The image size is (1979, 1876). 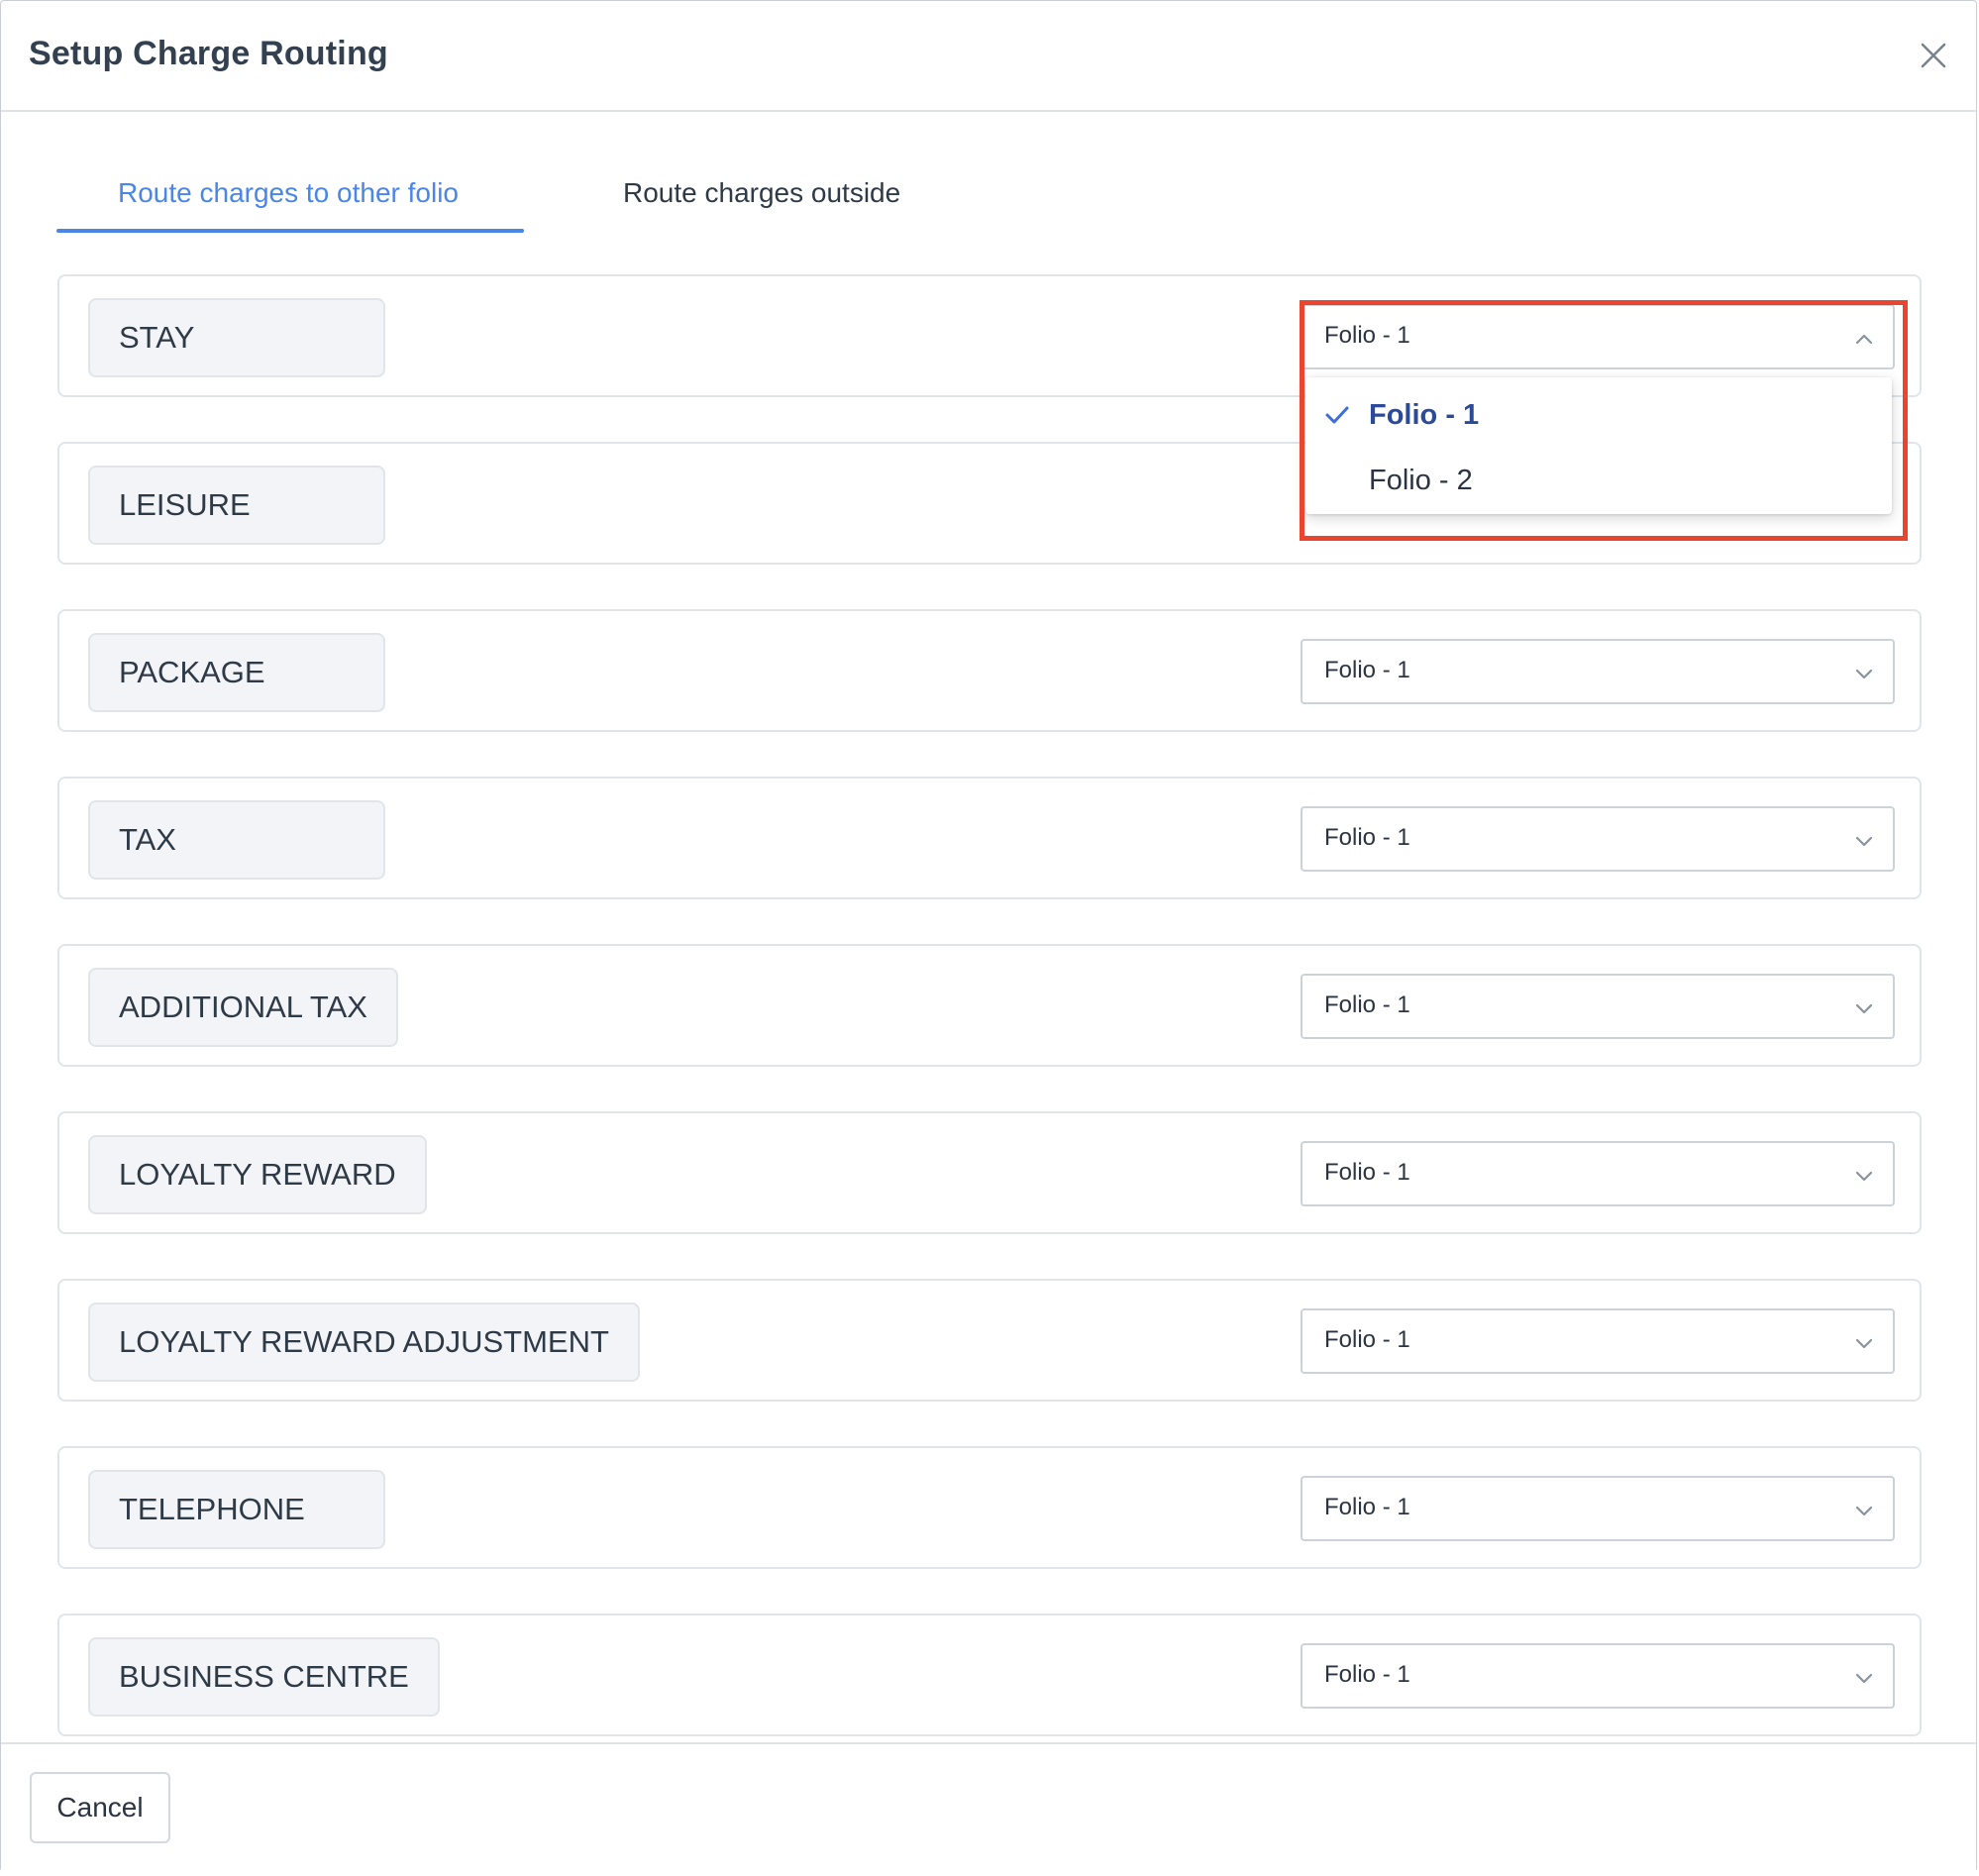 What do you see at coordinates (1598, 336) in the screenshot?
I see `folio-select-stay: Folio - 1` at bounding box center [1598, 336].